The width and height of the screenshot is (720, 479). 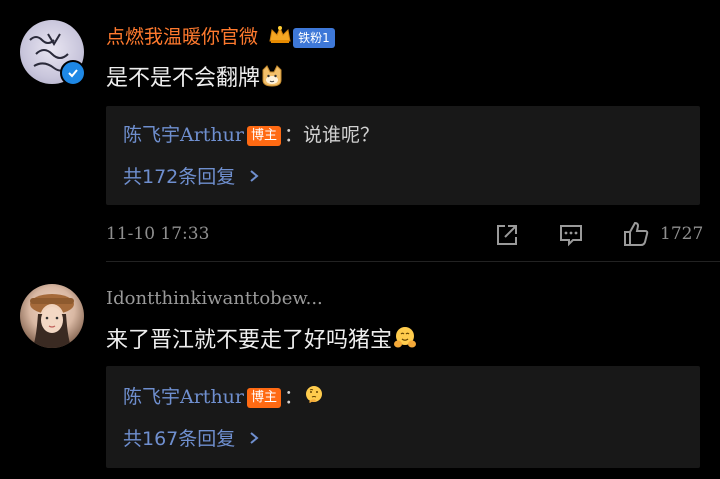 I want to click on like-button, so click(x=636, y=236).